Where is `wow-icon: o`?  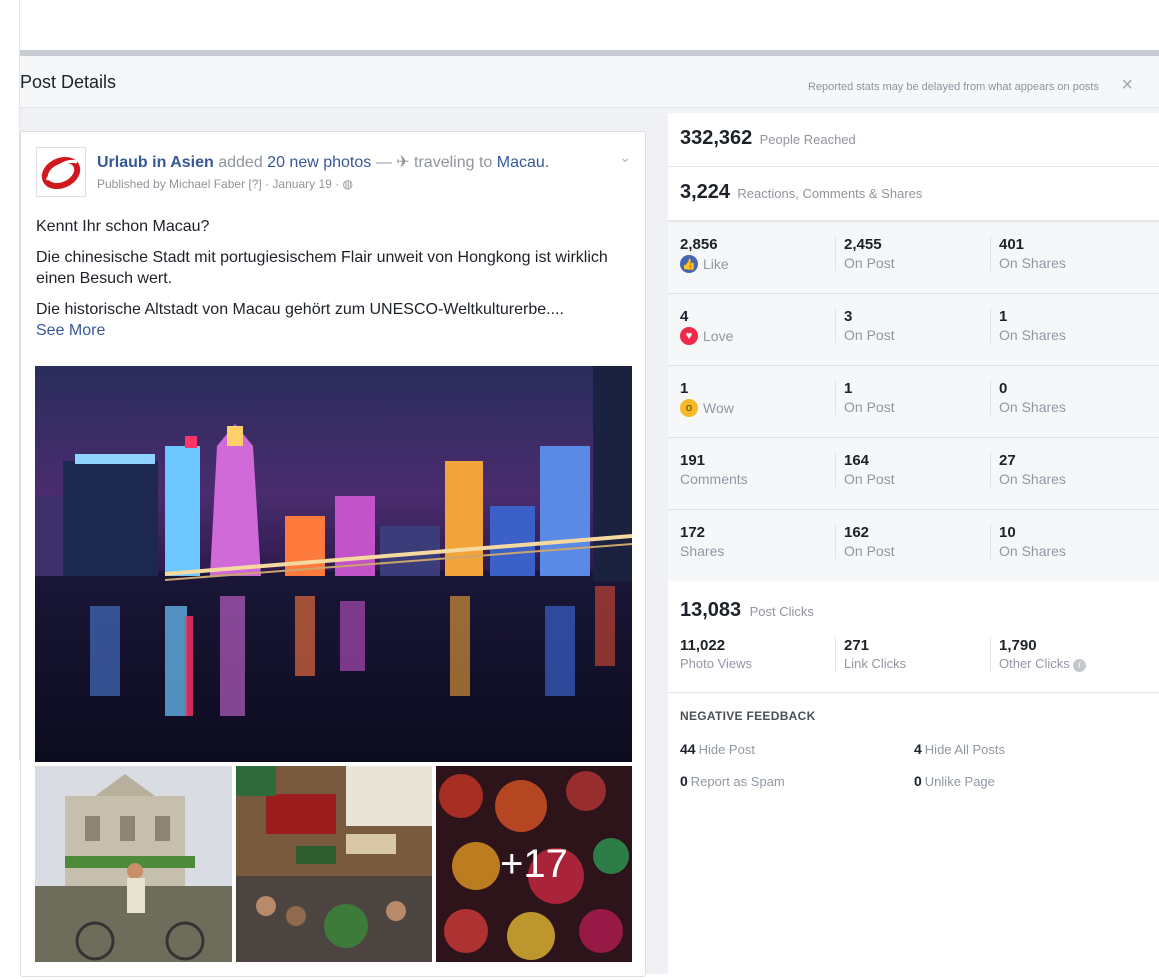 wow-icon: o is located at coordinates (689, 408).